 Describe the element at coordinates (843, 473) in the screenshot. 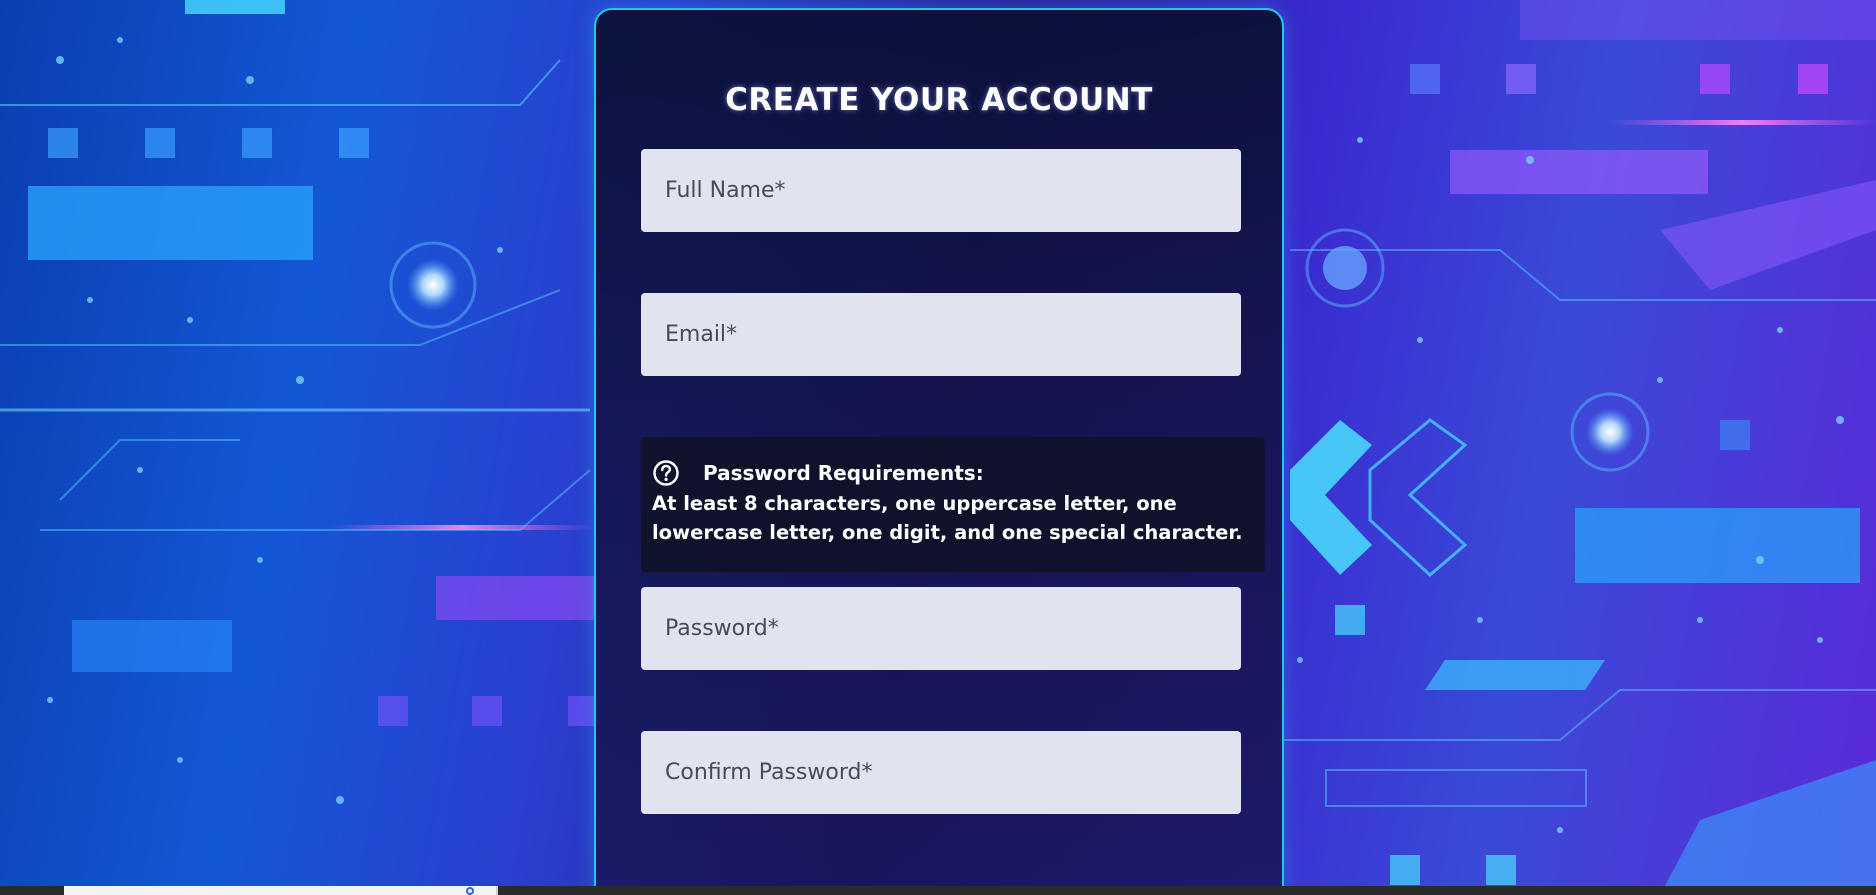

I see `password-requirements-heading: Password Requirements:` at that location.